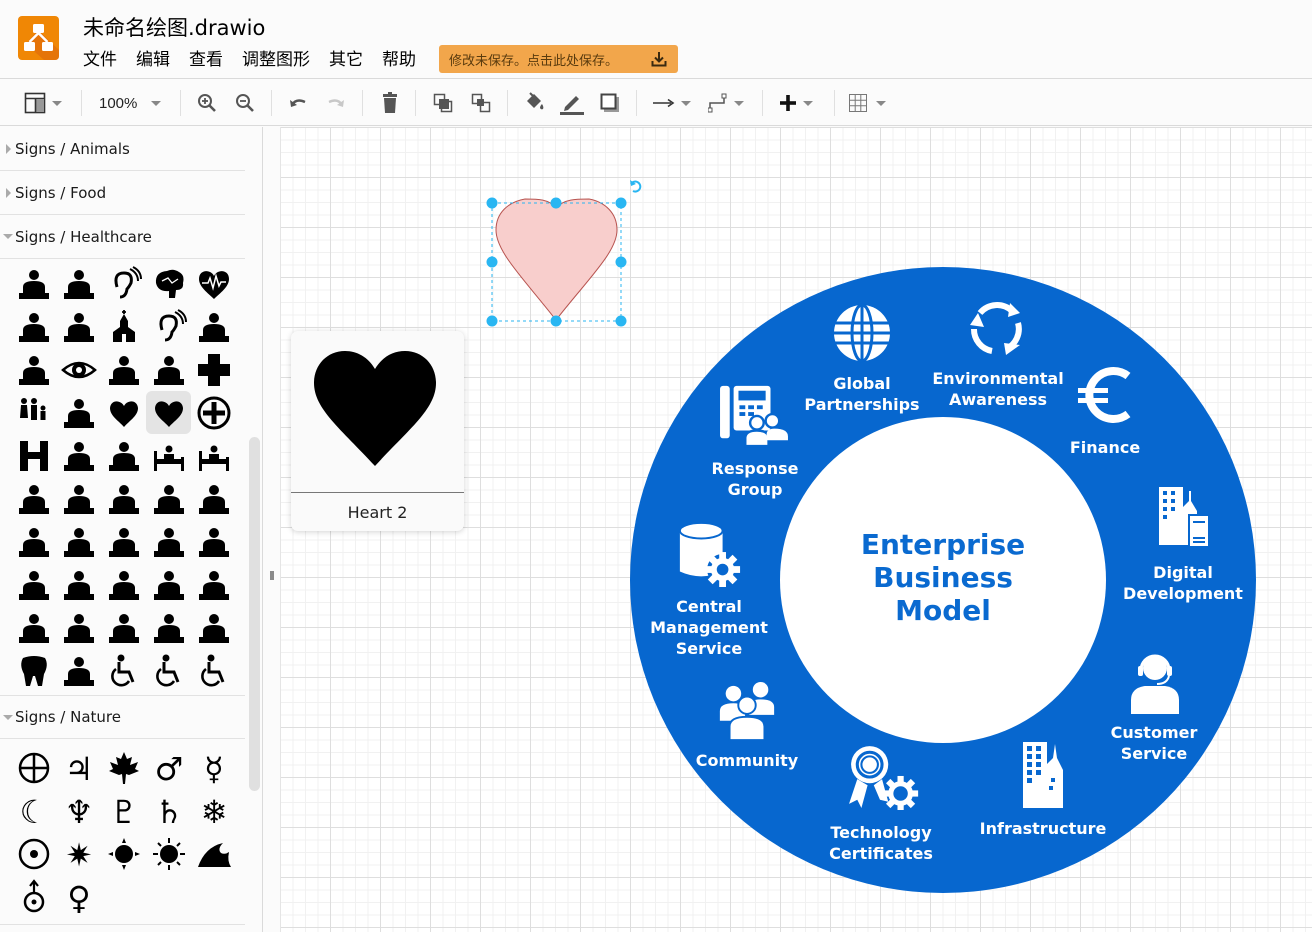 The width and height of the screenshot is (1312, 932). Describe the element at coordinates (213, 369) in the screenshot. I see `shape-first-aid-cross` at that location.